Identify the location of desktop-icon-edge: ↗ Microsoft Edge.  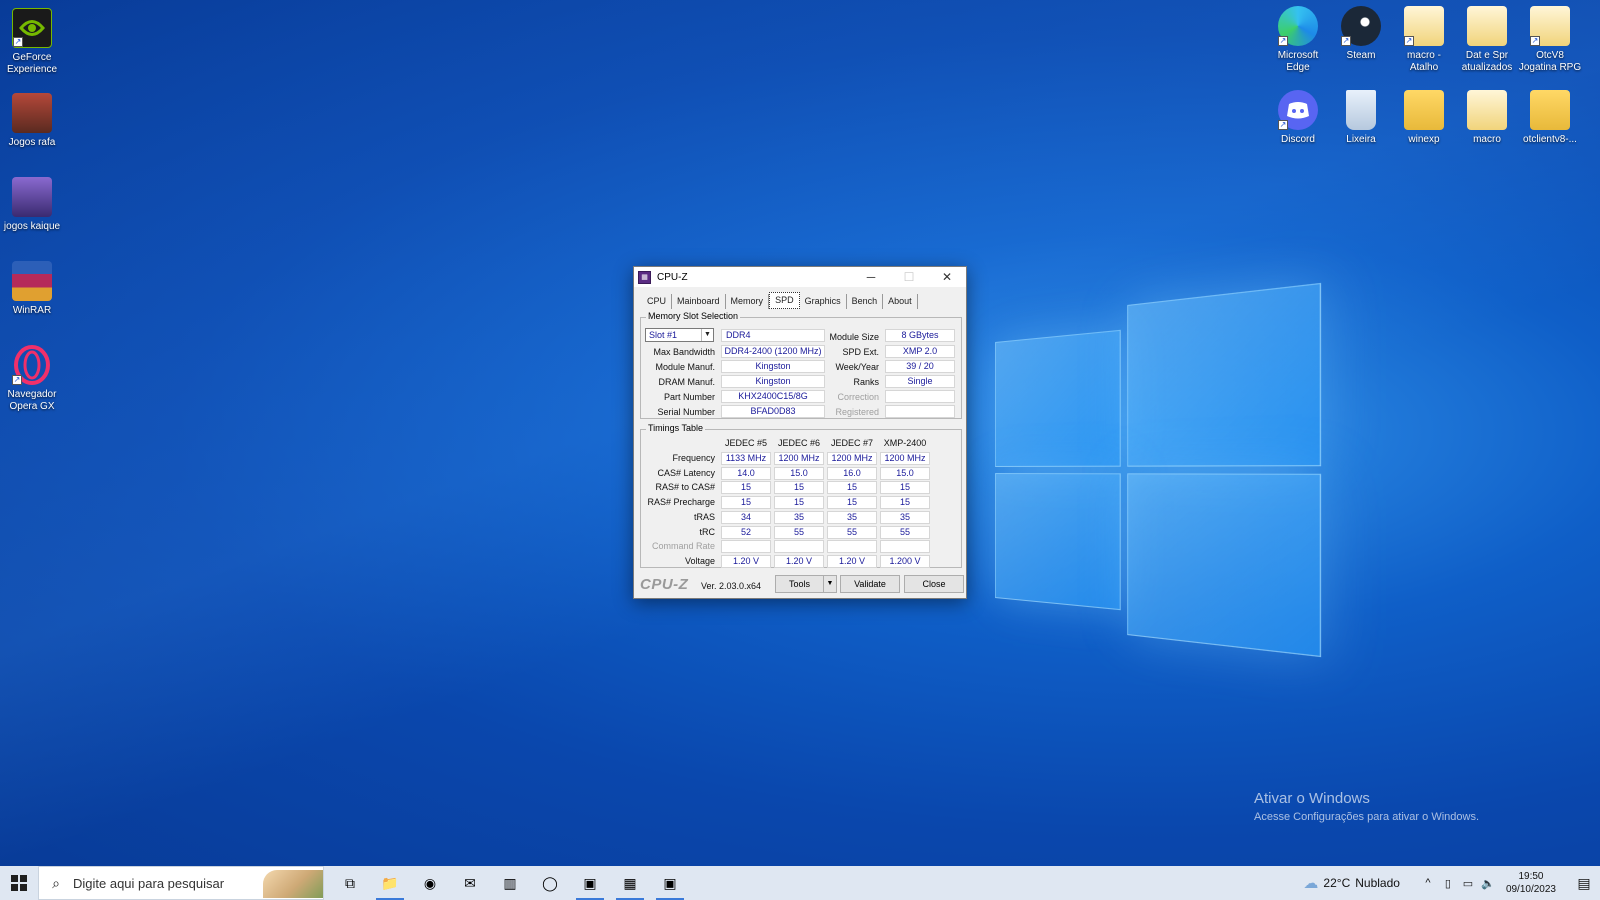
(1298, 40).